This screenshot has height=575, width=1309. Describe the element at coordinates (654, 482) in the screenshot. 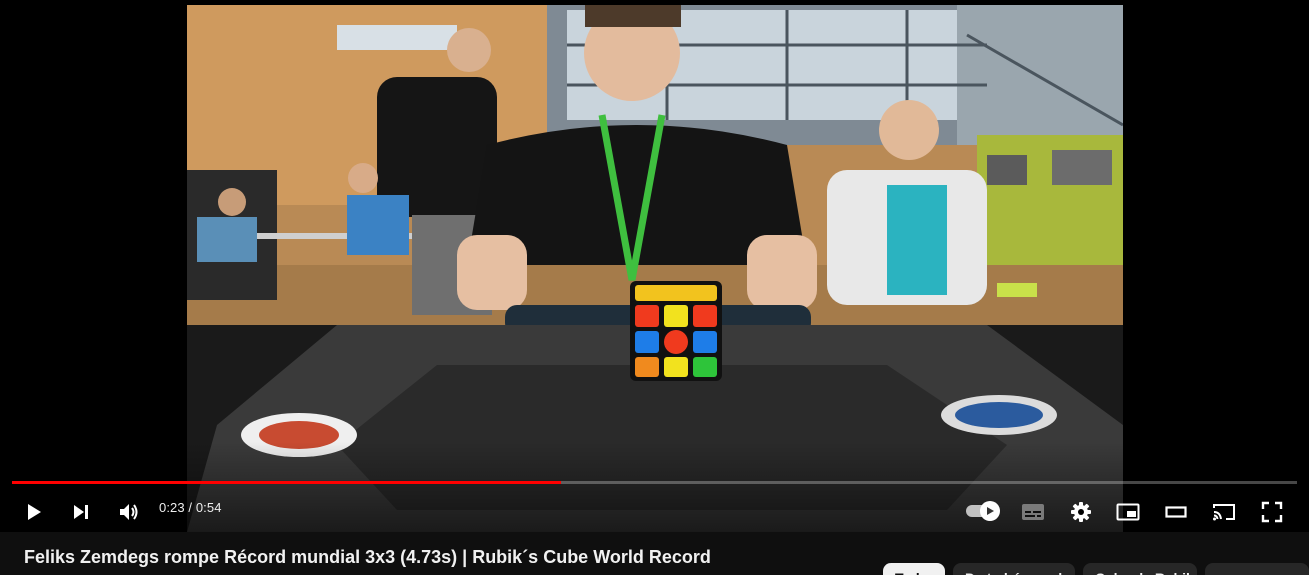

I see `progress-bar` at that location.